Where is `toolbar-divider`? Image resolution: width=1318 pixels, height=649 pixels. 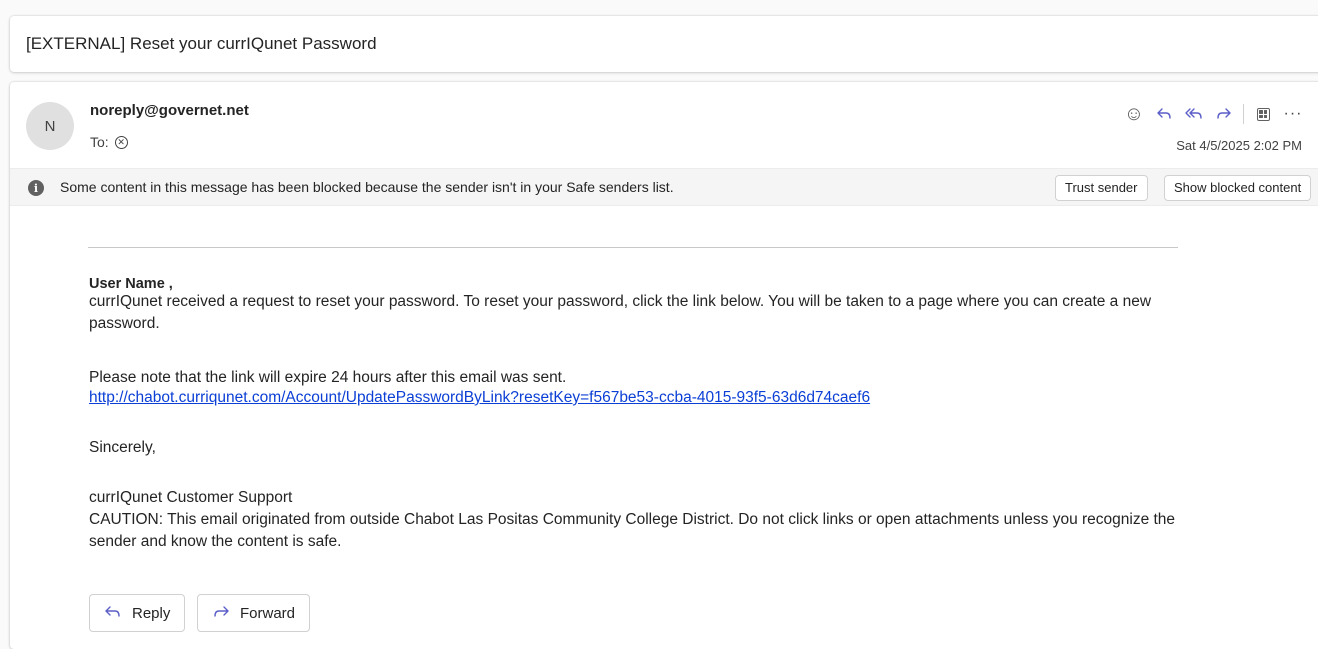
toolbar-divider is located at coordinates (1243, 114).